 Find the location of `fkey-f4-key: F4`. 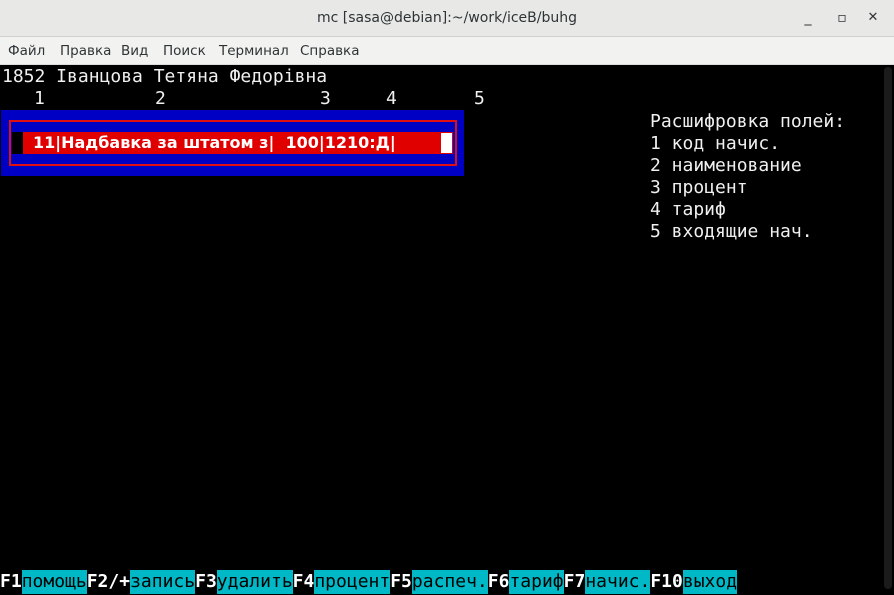

fkey-f4-key: F4 is located at coordinates (303, 582).